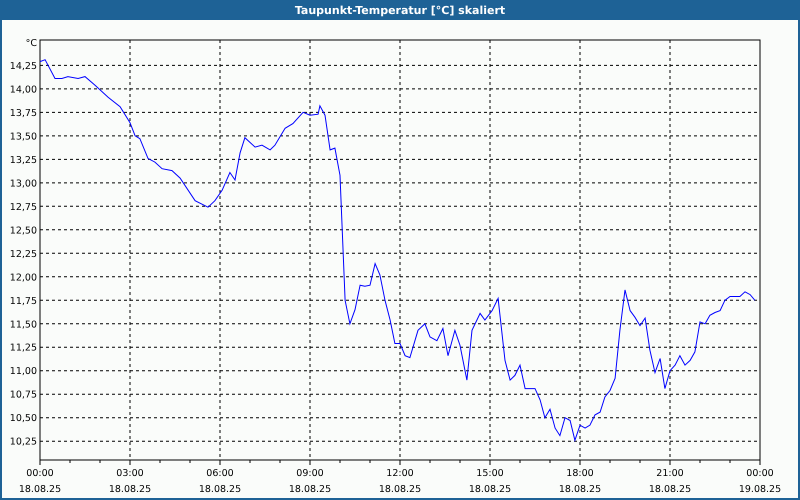  What do you see at coordinates (490, 473) in the screenshot?
I see `x-tick-label: 15:00` at bounding box center [490, 473].